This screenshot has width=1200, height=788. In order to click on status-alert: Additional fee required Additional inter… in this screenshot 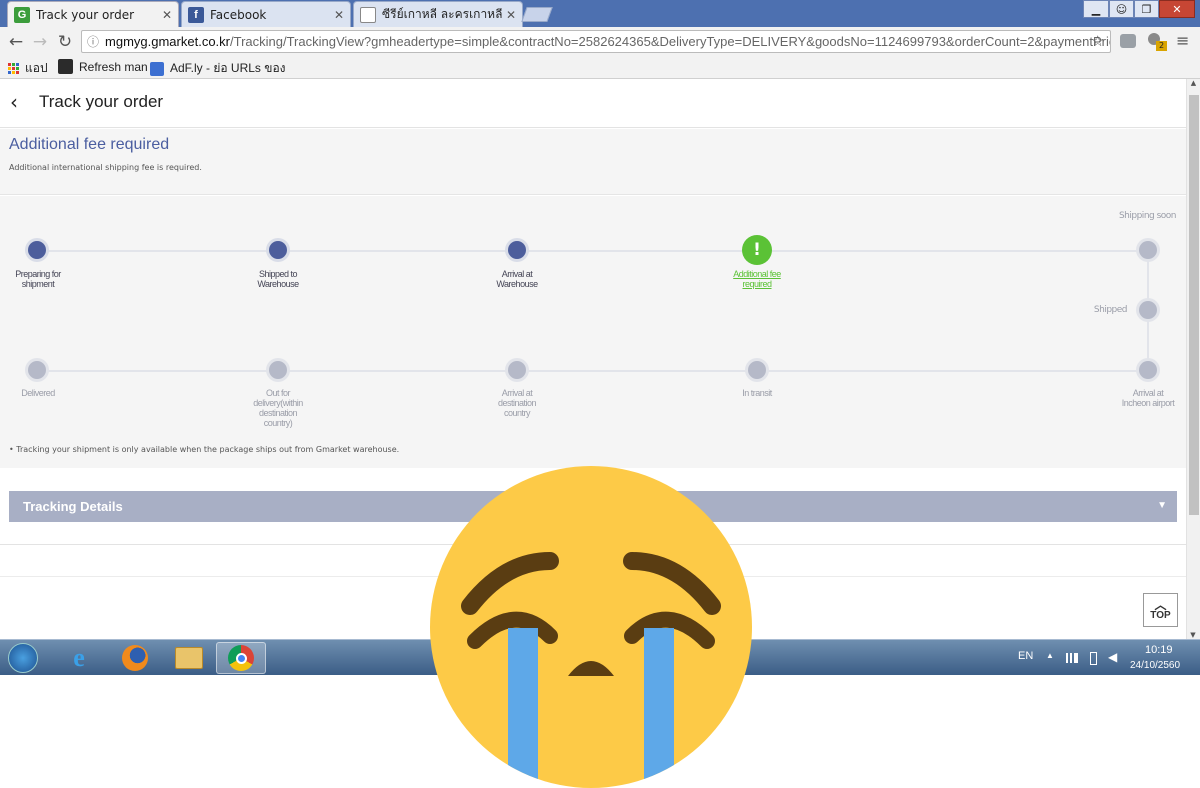, I will do `click(593, 162)`.